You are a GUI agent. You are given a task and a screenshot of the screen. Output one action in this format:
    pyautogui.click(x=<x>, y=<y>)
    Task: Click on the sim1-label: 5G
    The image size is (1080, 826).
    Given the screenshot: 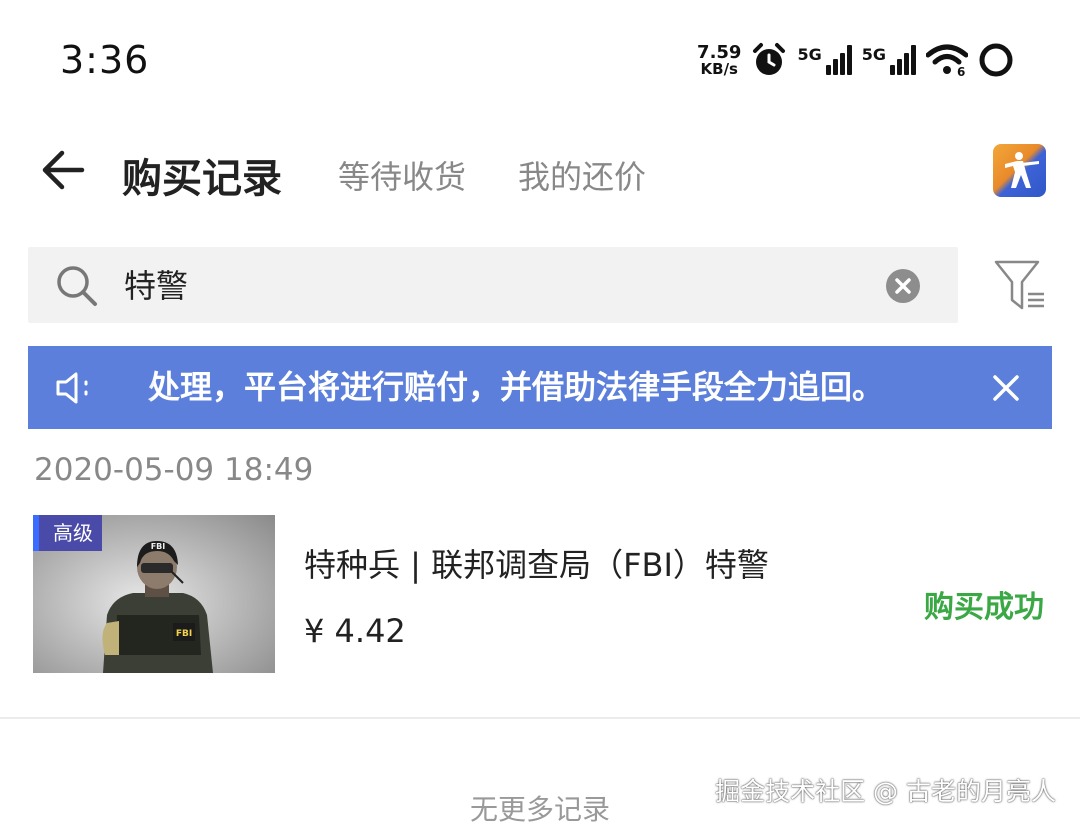 What is the action you would take?
    pyautogui.click(x=809, y=54)
    